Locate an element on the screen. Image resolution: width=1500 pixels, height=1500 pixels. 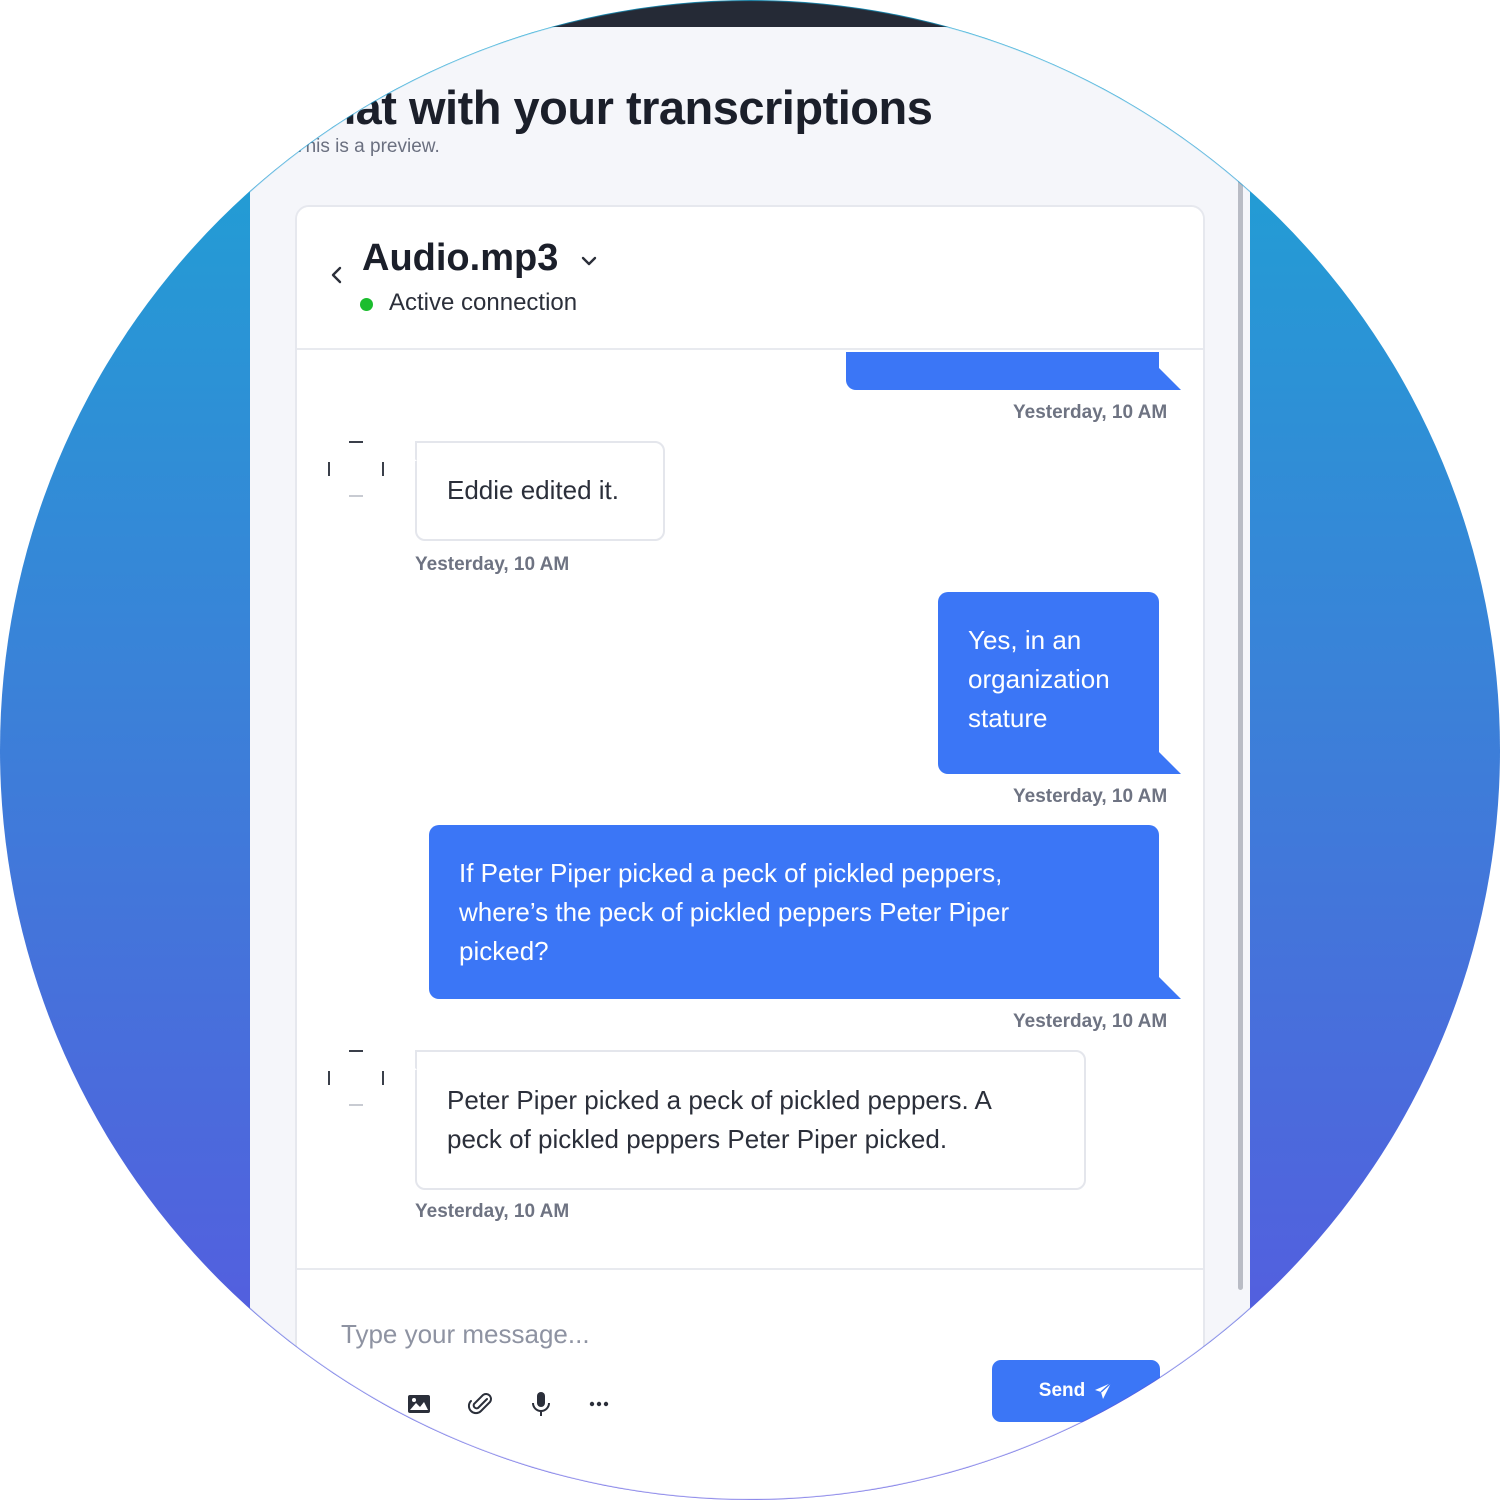
message-text-line: picked? is located at coordinates (504, 951).